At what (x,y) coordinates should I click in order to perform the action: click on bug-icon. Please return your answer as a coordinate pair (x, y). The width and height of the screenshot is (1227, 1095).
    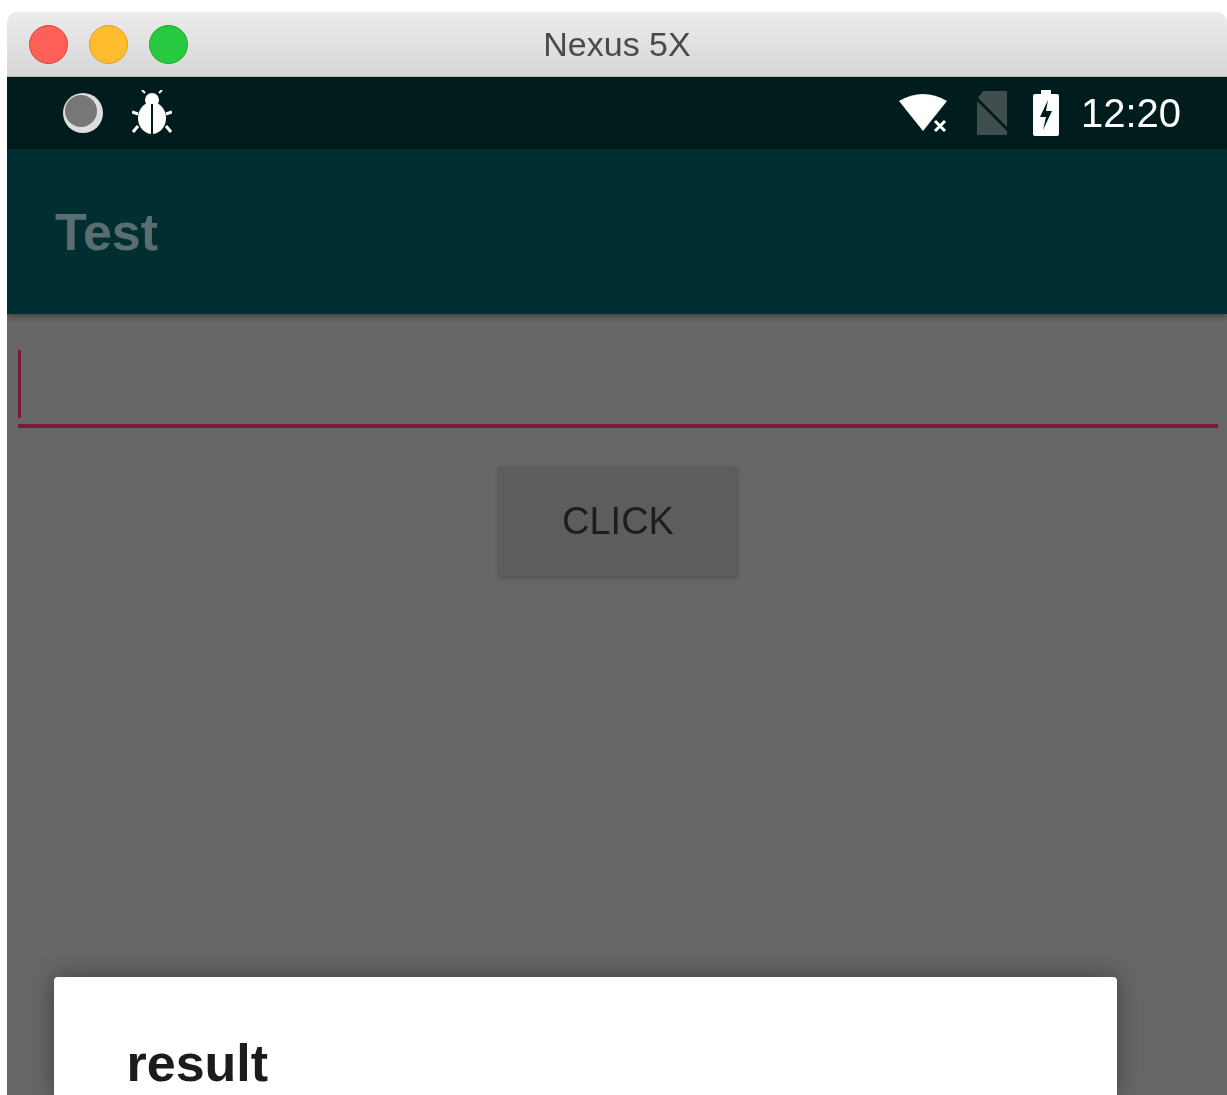
    Looking at the image, I should click on (152, 113).